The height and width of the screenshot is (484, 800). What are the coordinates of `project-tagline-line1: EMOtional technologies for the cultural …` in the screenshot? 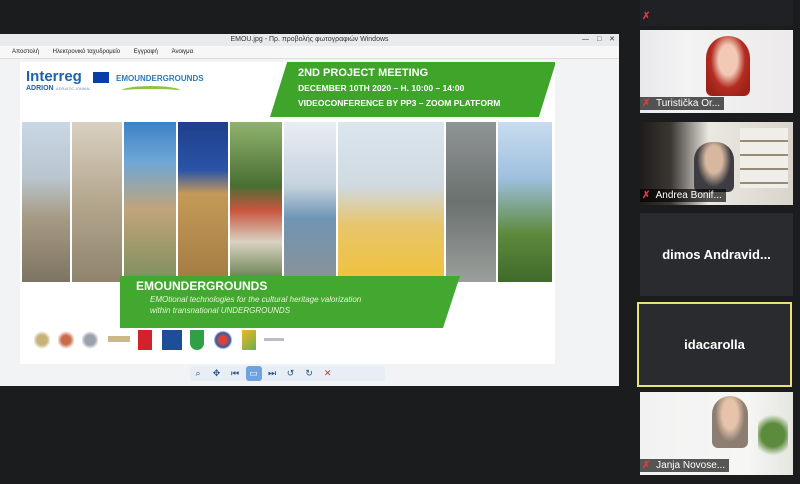 It's located at (256, 299).